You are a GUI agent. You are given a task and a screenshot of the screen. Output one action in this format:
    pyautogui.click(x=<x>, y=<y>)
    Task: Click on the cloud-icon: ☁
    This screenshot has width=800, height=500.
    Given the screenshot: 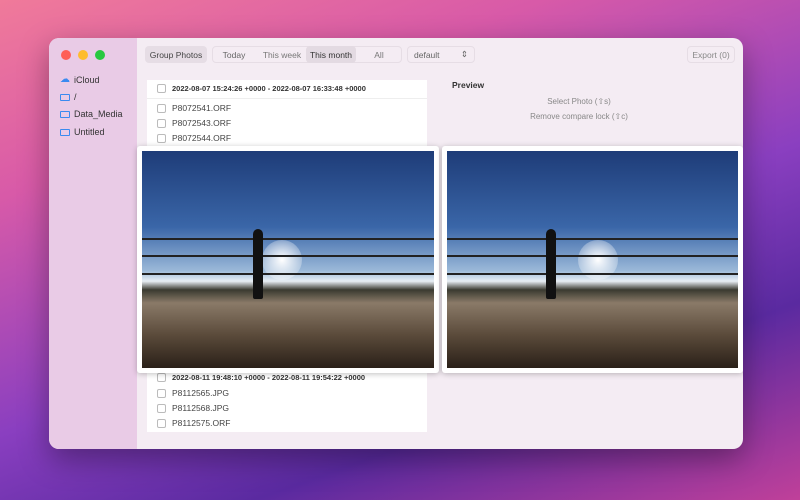 What is the action you would take?
    pyautogui.click(x=65, y=79)
    